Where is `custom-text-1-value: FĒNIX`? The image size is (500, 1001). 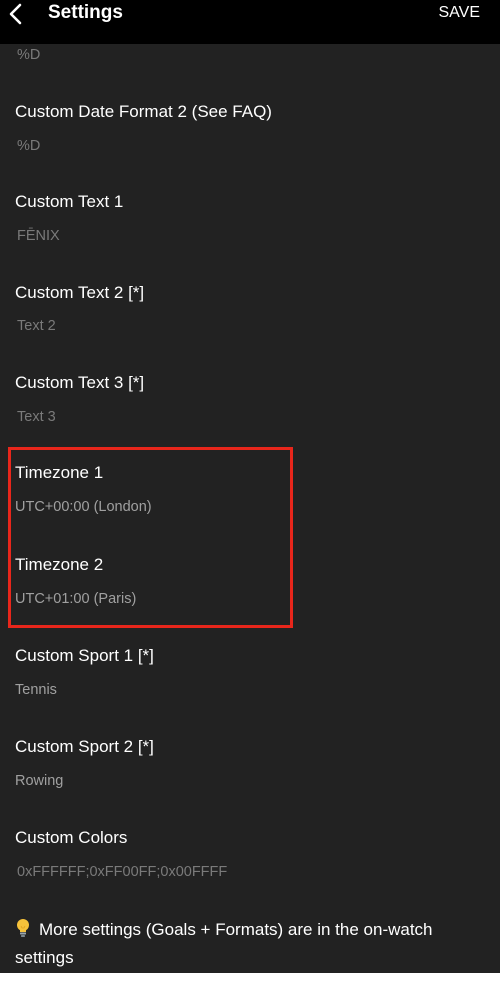 custom-text-1-value: FĒNIX is located at coordinates (38, 236).